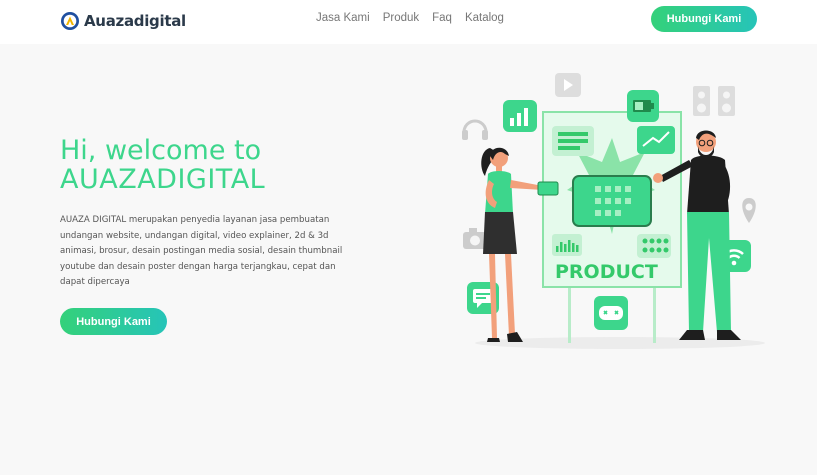 The width and height of the screenshot is (817, 475). I want to click on nav-jasa-kami: Jasa Kami, so click(343, 18).